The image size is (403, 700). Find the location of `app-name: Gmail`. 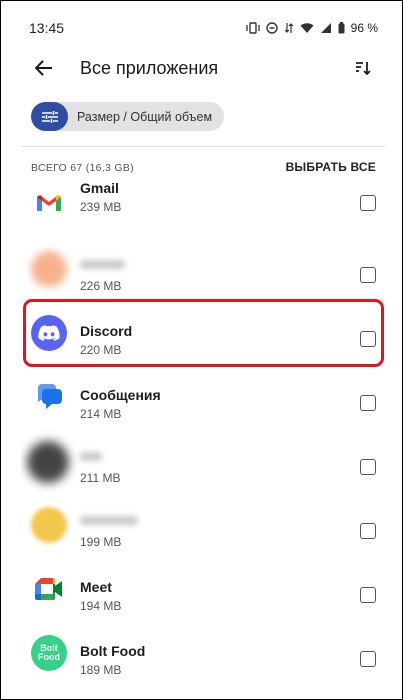

app-name: Gmail is located at coordinates (99, 189).